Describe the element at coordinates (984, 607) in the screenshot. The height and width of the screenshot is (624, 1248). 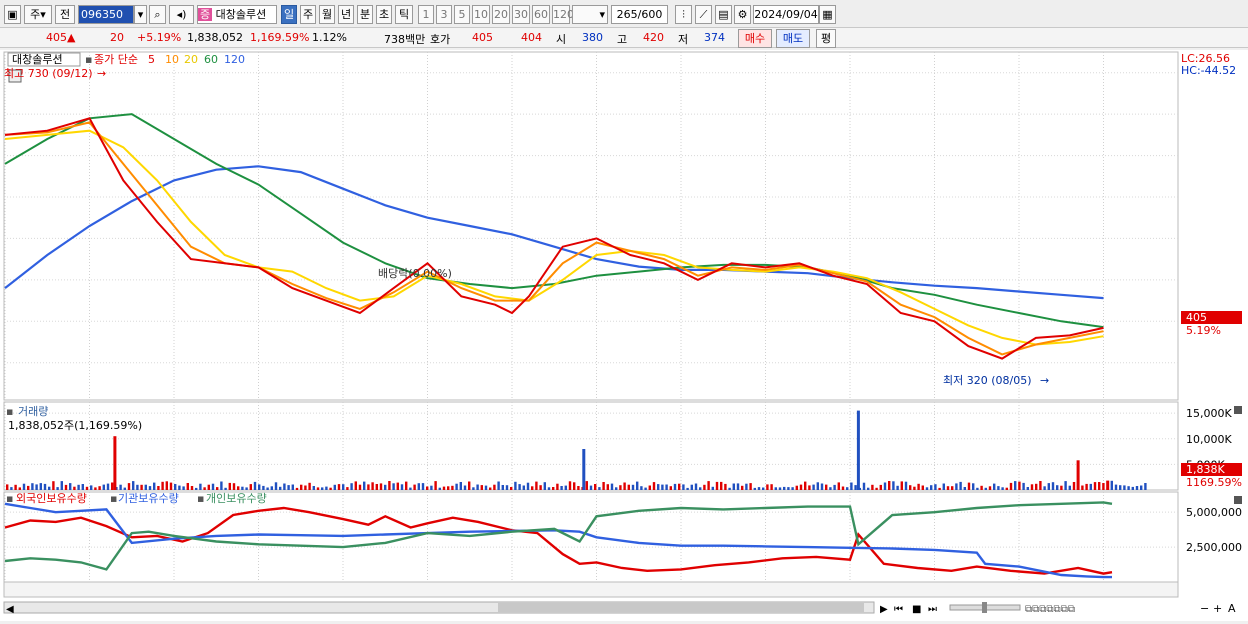
I see `zoom-slider-handle` at that location.